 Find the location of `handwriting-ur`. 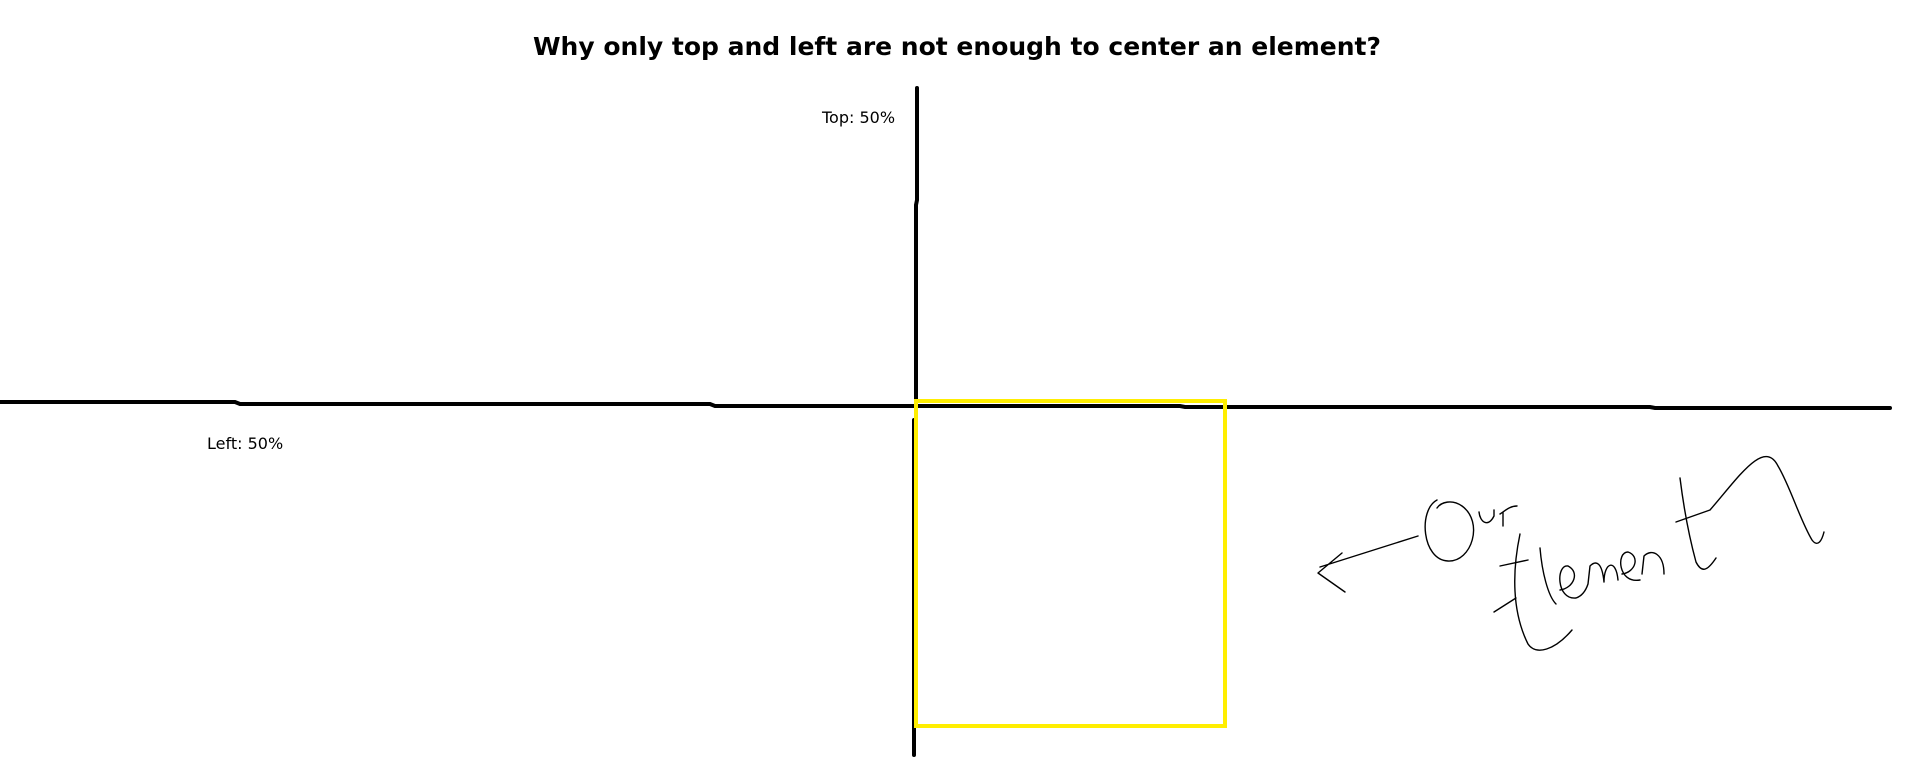

handwriting-ur is located at coordinates (1498, 516).